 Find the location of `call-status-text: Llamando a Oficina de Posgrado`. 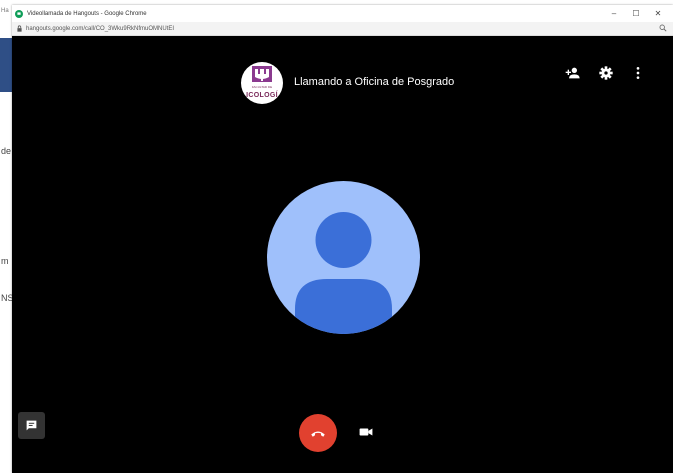

call-status-text: Llamando a Oficina de Posgrado is located at coordinates (374, 82).